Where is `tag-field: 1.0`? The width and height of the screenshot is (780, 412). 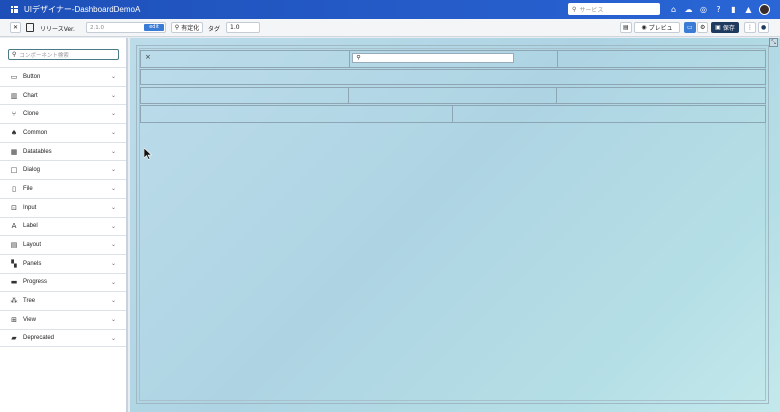
tag-field: 1.0 is located at coordinates (243, 27).